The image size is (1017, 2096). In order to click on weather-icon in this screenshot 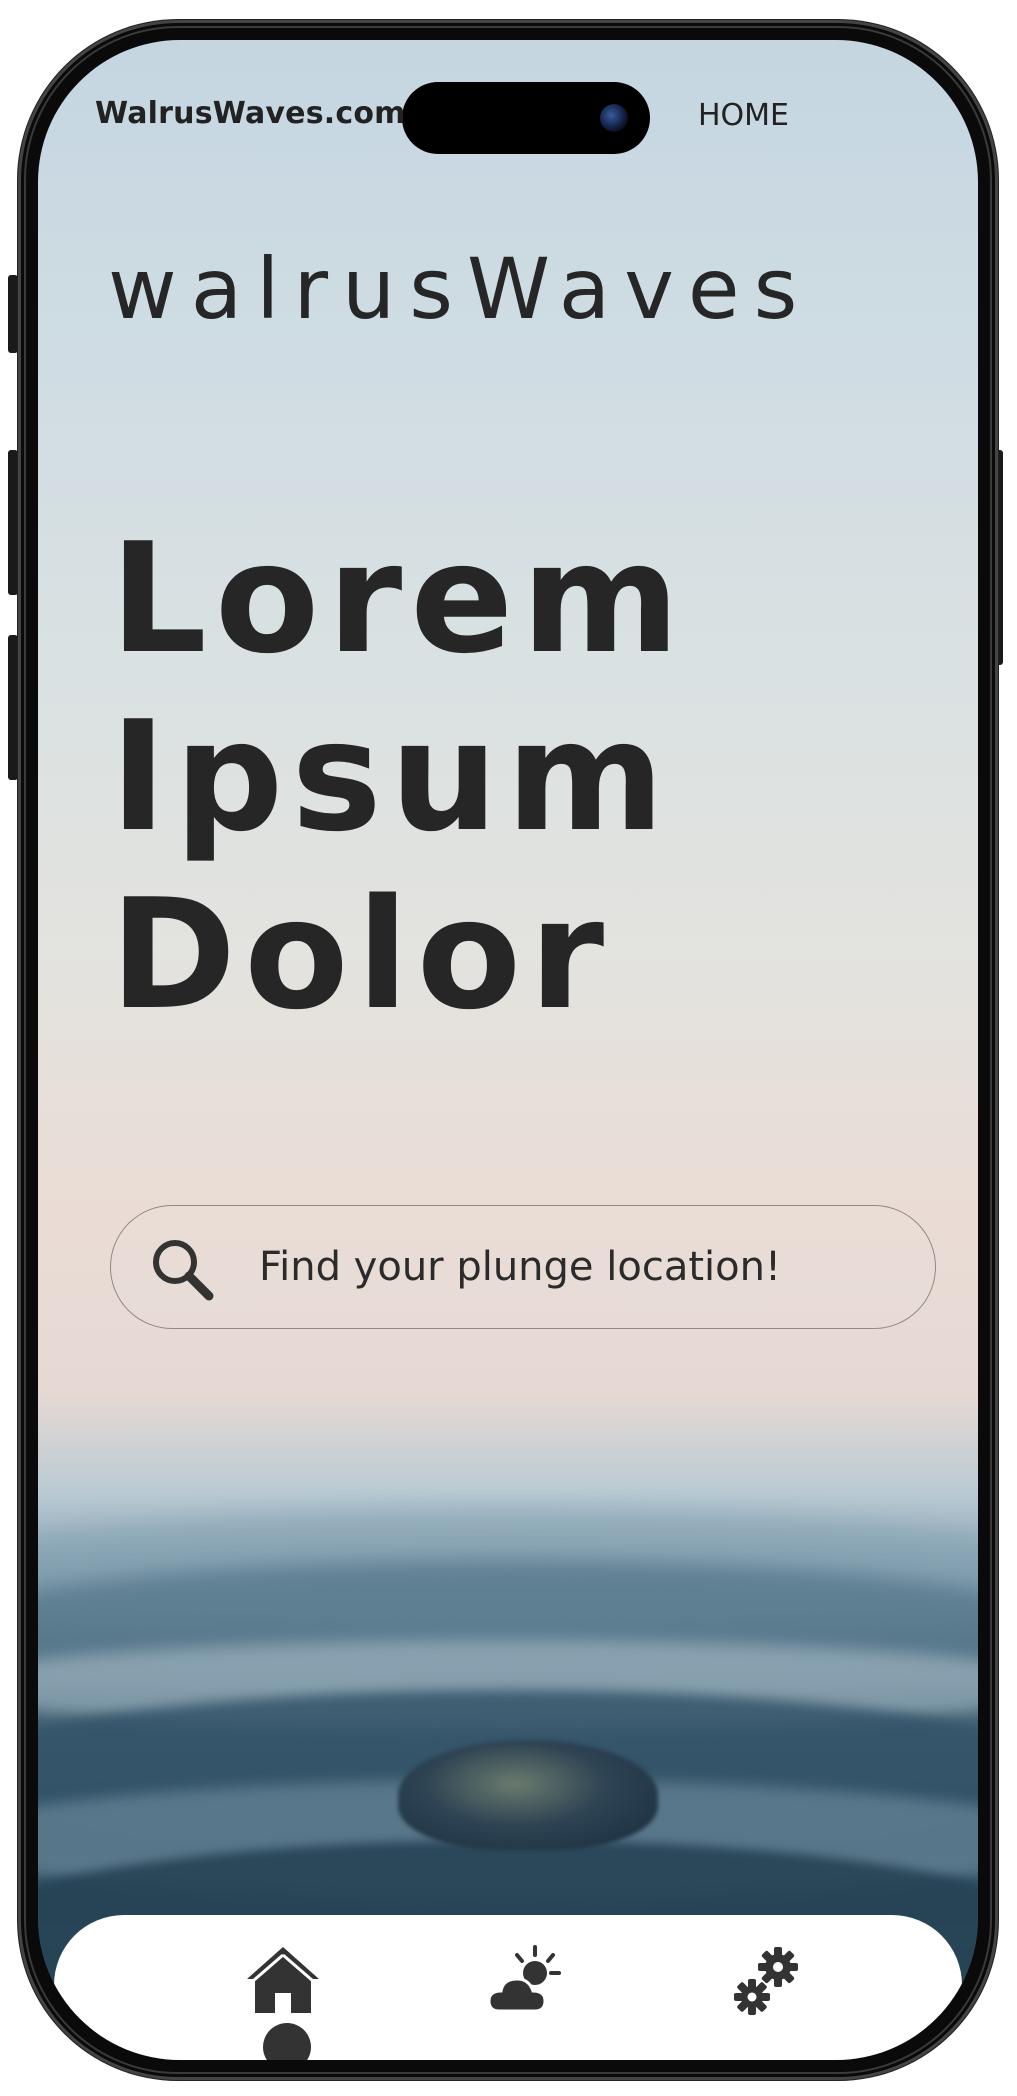, I will do `click(525, 1981)`.